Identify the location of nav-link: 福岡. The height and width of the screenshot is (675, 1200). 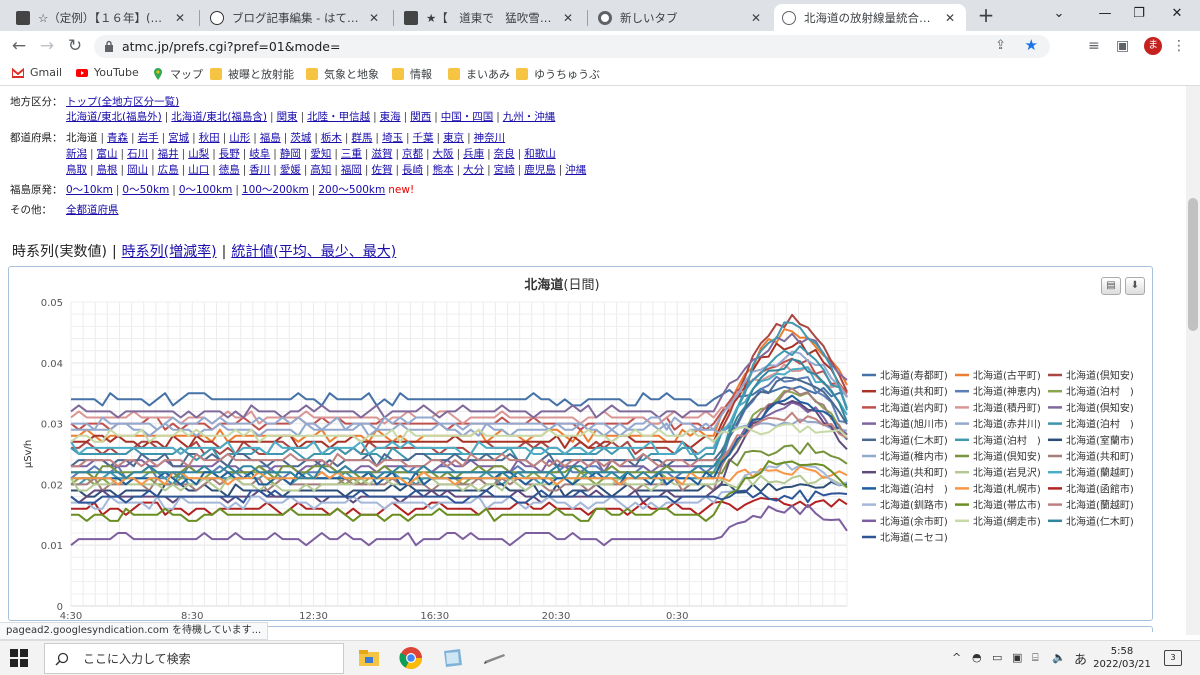
(351, 170).